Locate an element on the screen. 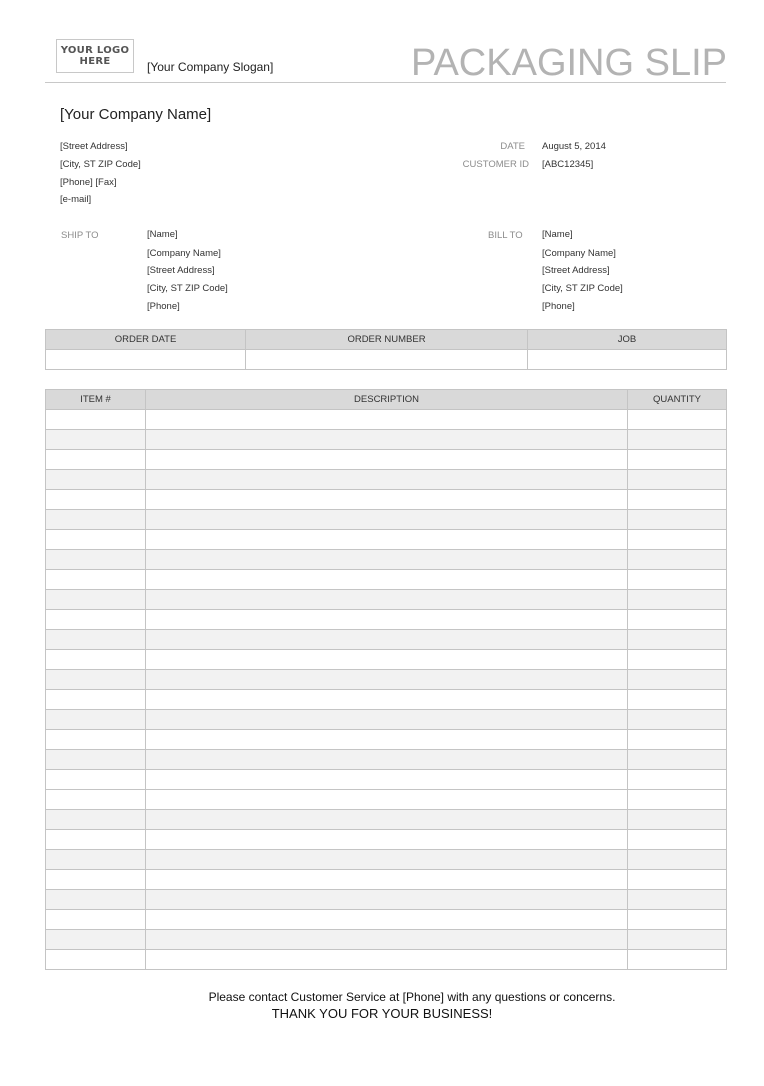 The height and width of the screenshot is (1086, 764). customer-id-label: CUSTOMER ID is located at coordinates (495, 164).